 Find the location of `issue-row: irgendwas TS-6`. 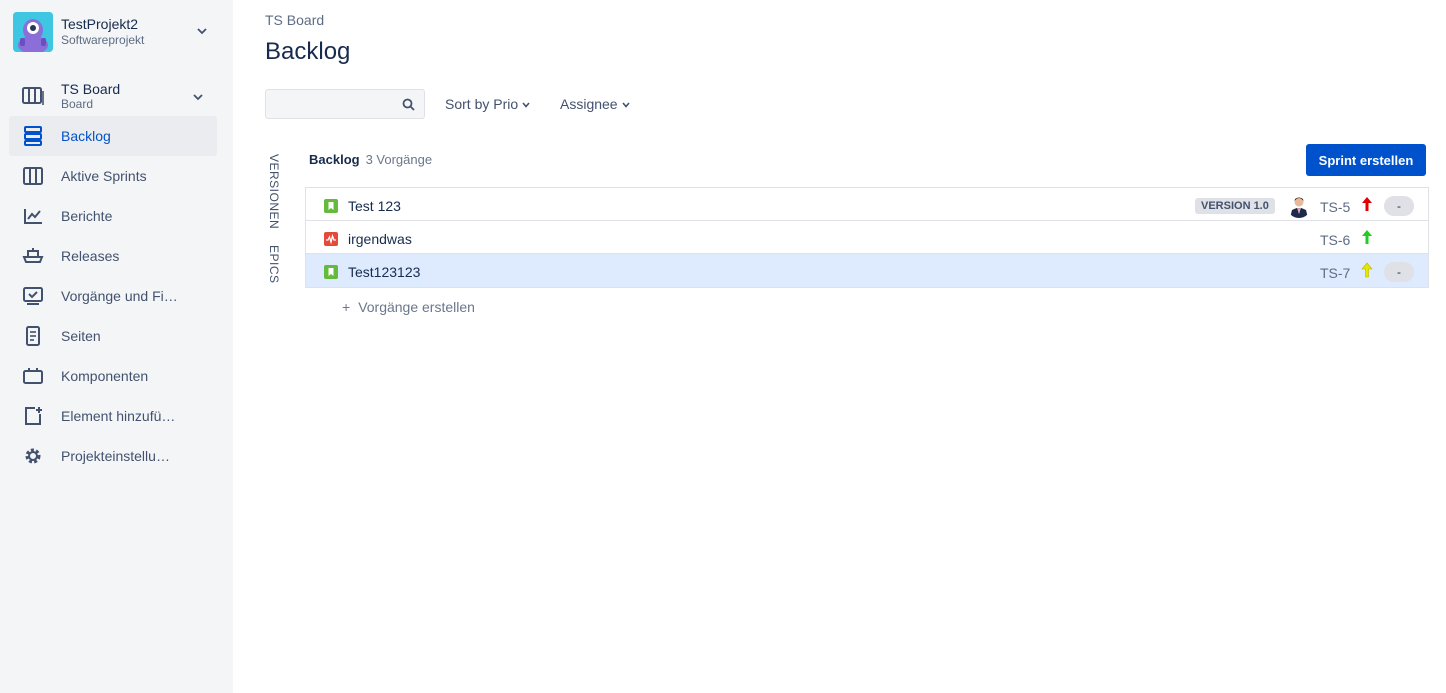

issue-row: irgendwas TS-6 is located at coordinates (867, 237).